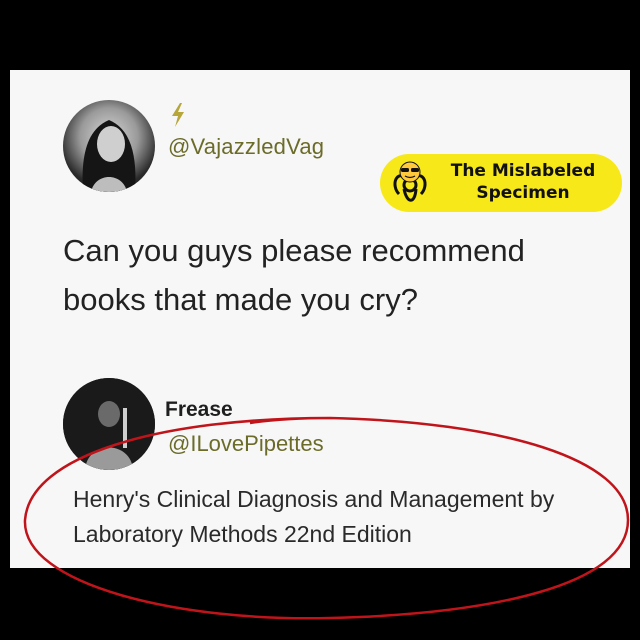 The height and width of the screenshot is (640, 640). What do you see at coordinates (246, 444) in the screenshot?
I see `reply-username: @ILovePipettes` at bounding box center [246, 444].